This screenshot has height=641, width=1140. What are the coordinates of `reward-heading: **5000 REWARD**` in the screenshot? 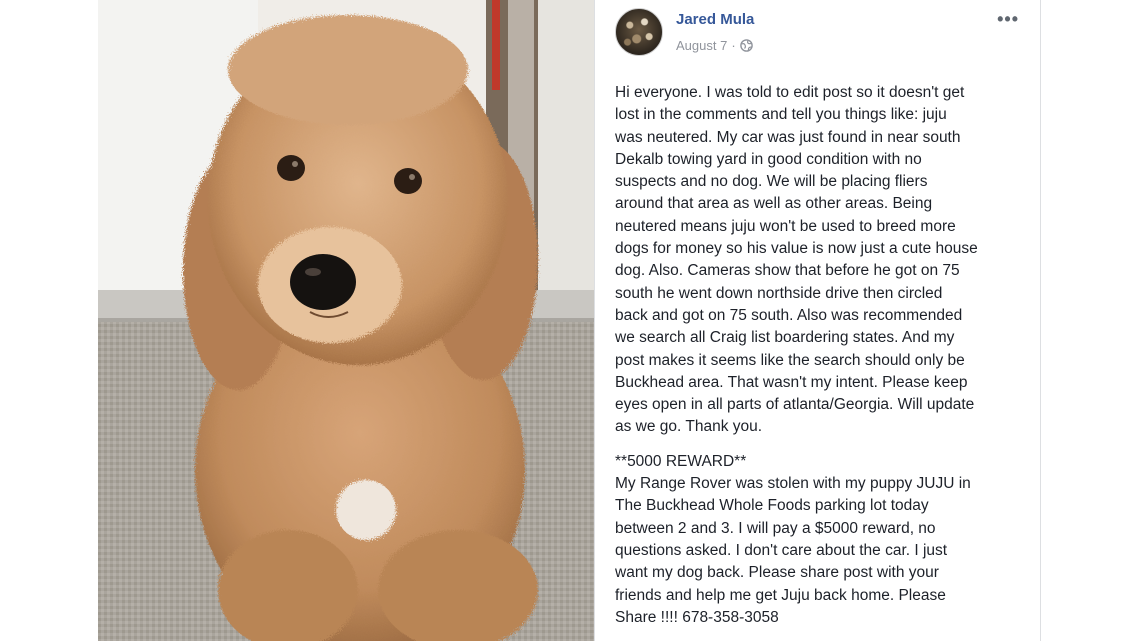 It's located at (681, 461).